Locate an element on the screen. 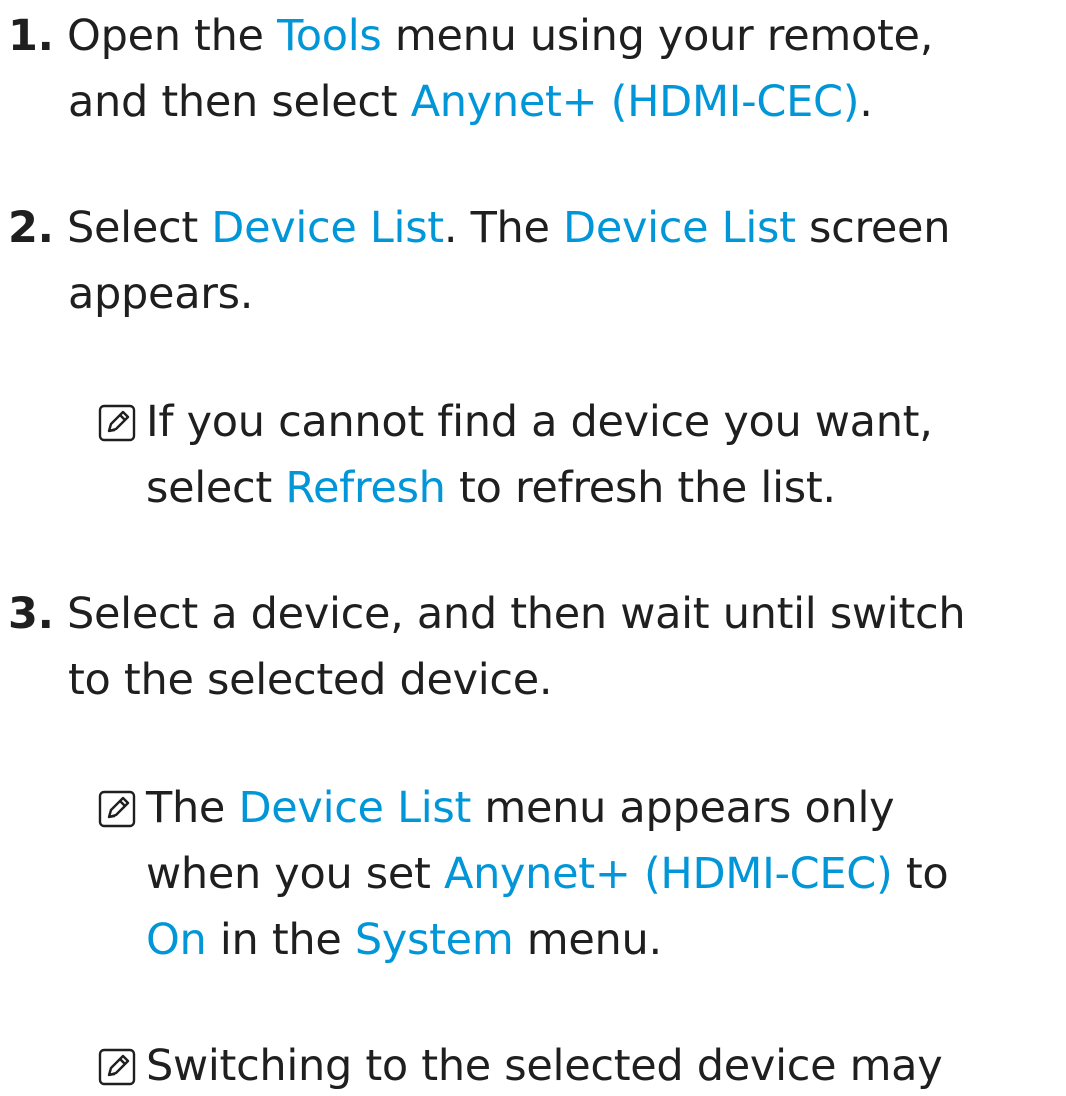 The image size is (1066, 1096). text-run: appears. is located at coordinates (161, 294).